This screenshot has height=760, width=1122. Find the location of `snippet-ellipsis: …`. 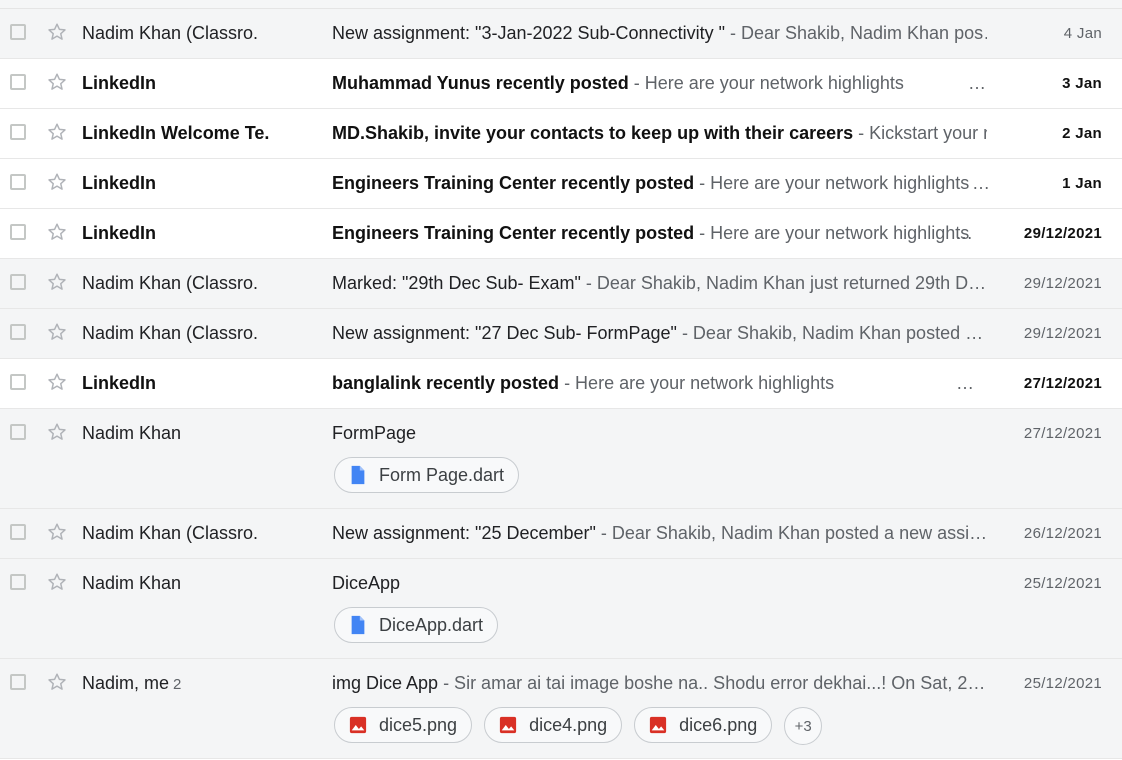

snippet-ellipsis: … is located at coordinates (977, 83).